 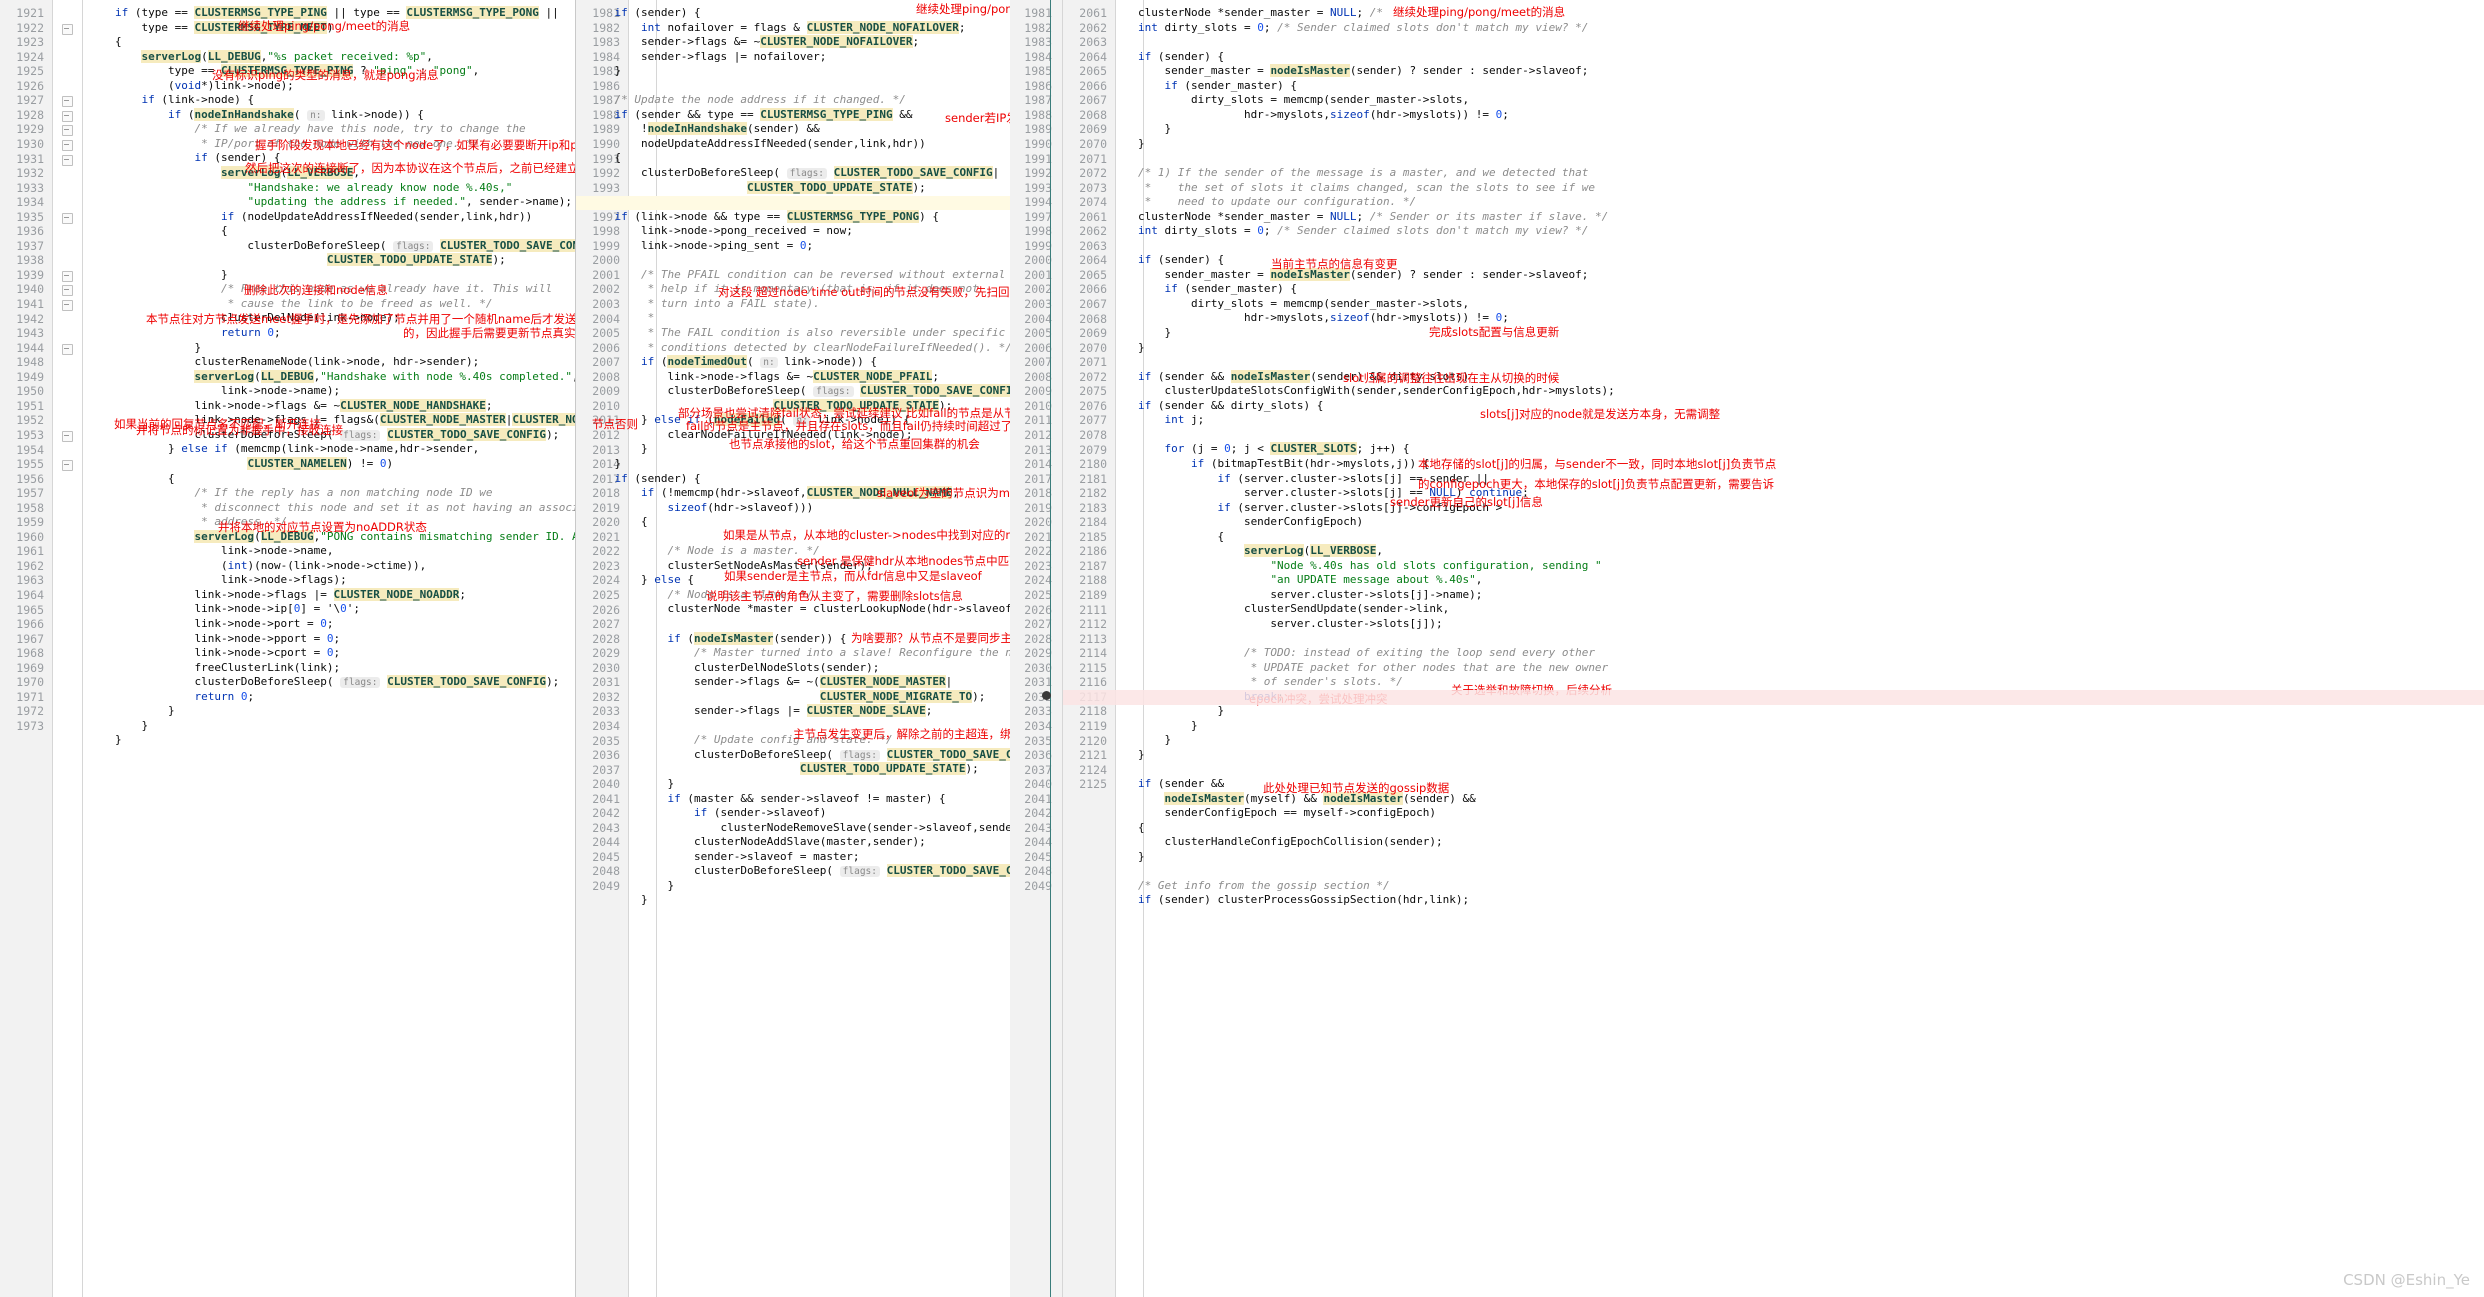 I want to click on code-line: CLUSTER_NODE_MIGRATE_TO);, so click(x=802, y=697).